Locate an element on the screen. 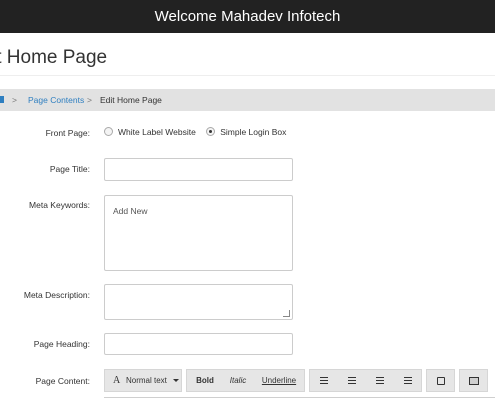  bold-button: Bold is located at coordinates (205, 380).